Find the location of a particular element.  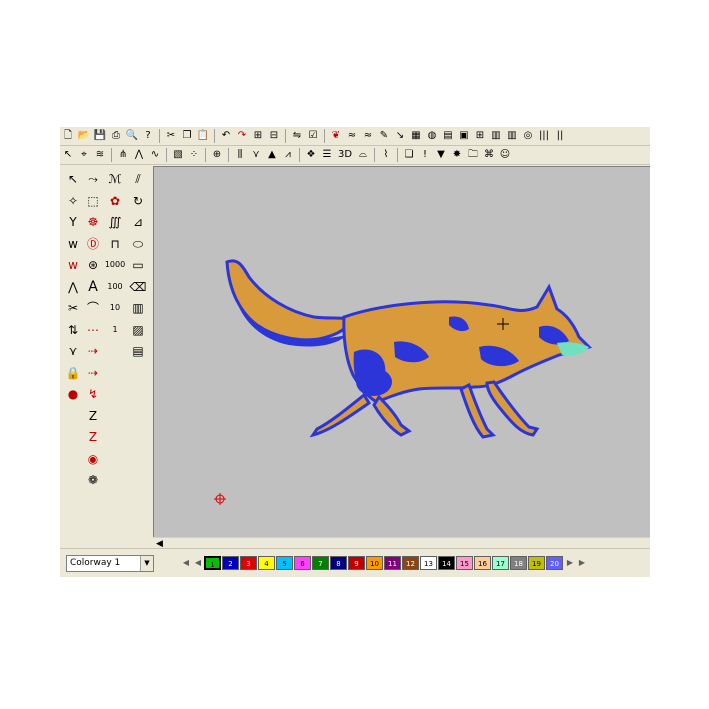

dash-arrow-alt-icon: ⇢ is located at coordinates (93, 373).